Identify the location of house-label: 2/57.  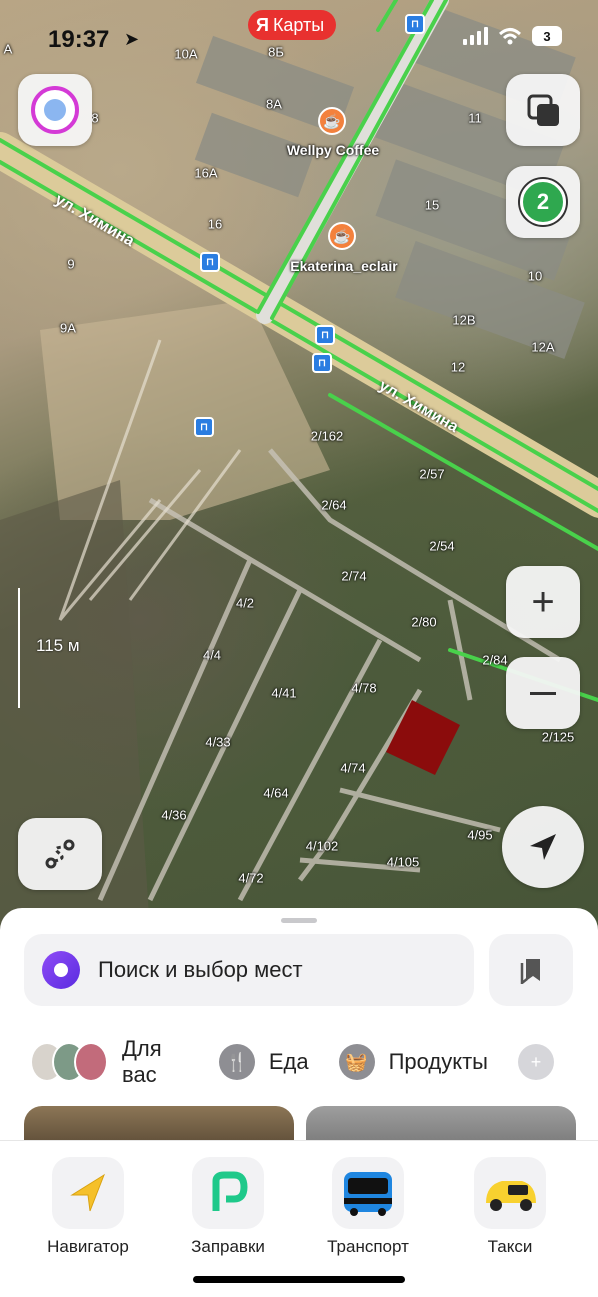
(432, 474).